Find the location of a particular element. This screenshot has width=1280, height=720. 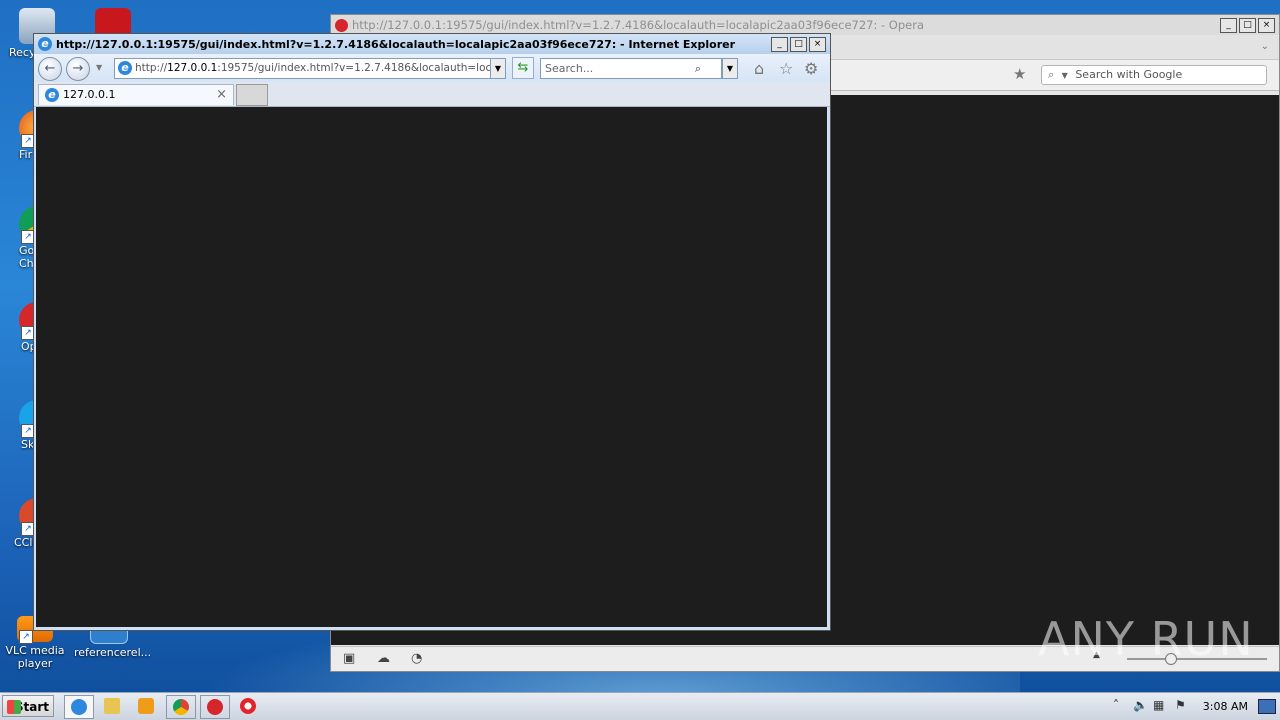

taskbar-media-player-button is located at coordinates (146, 706).